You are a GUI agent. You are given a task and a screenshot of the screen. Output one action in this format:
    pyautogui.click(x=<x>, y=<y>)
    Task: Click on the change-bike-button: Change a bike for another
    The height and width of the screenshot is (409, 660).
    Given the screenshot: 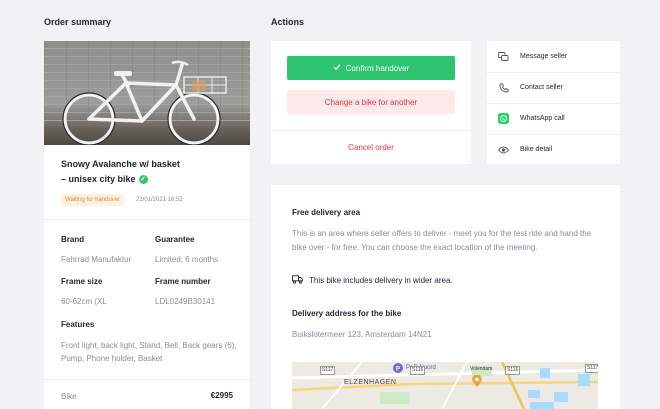 What is the action you would take?
    pyautogui.click(x=371, y=102)
    